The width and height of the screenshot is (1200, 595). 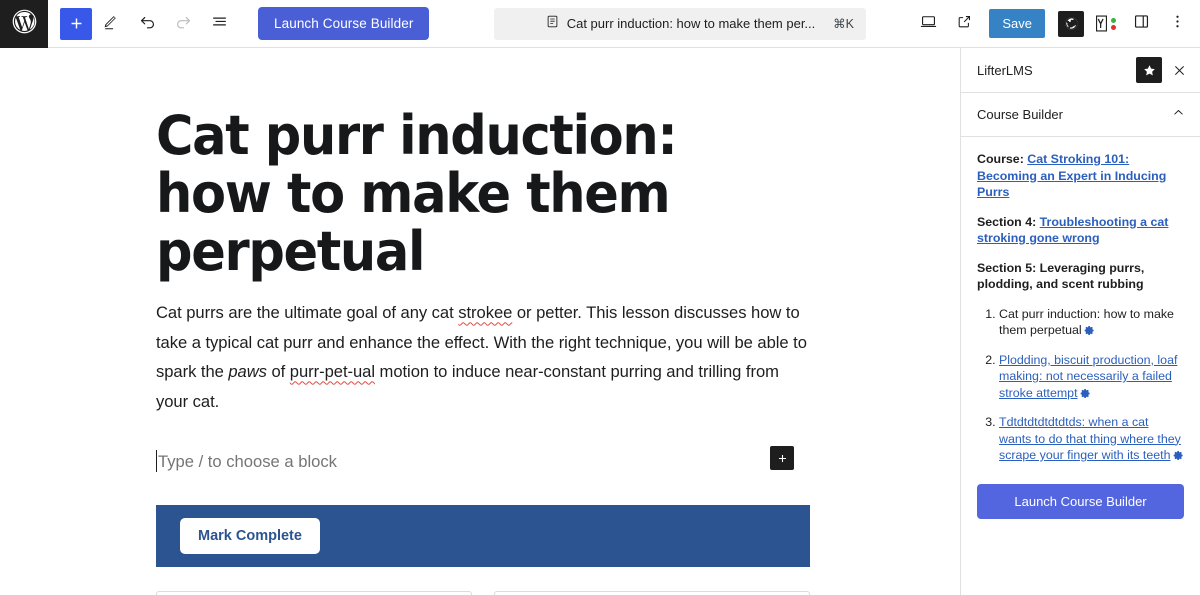 I want to click on star-pin-icon, so click(x=1149, y=70).